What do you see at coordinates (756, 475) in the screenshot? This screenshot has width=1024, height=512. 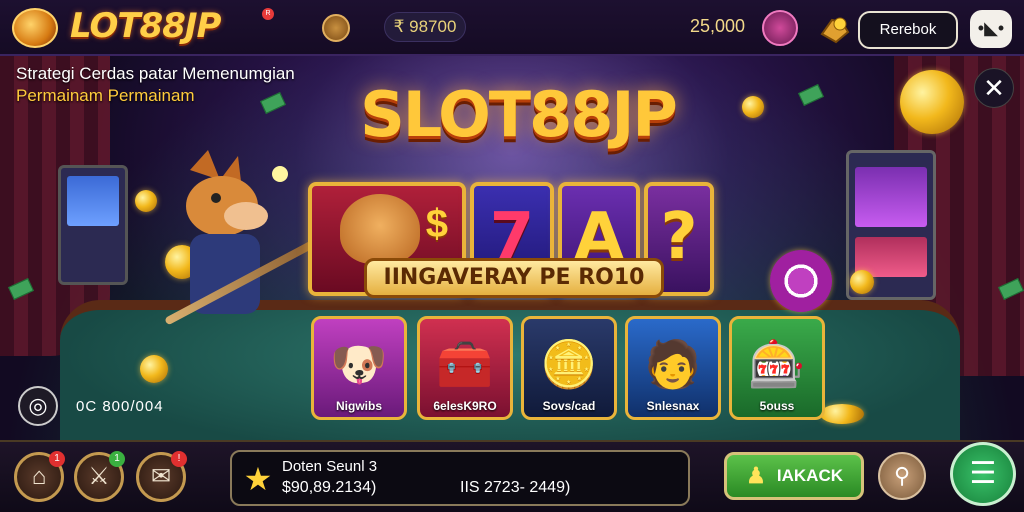 I see `person-icon: ♟` at bounding box center [756, 475].